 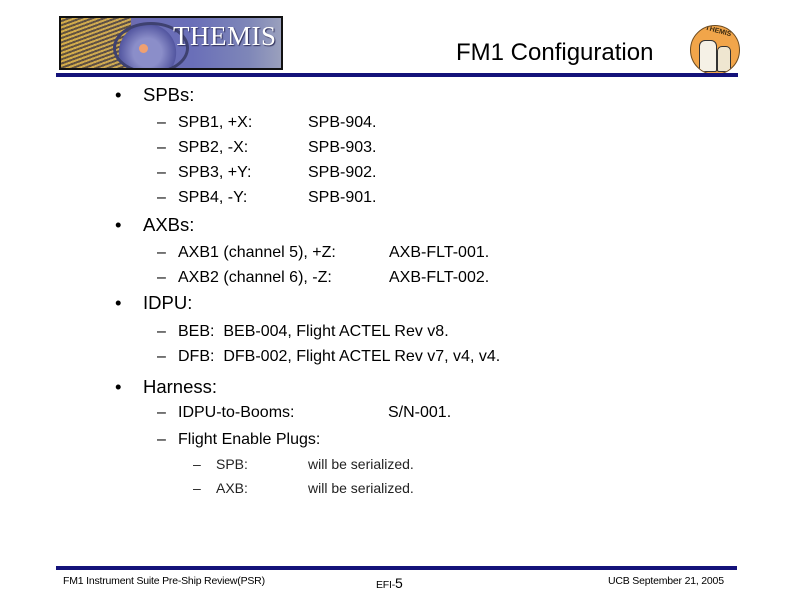 I want to click on spb-item-value: SPB-903., so click(x=342, y=147).